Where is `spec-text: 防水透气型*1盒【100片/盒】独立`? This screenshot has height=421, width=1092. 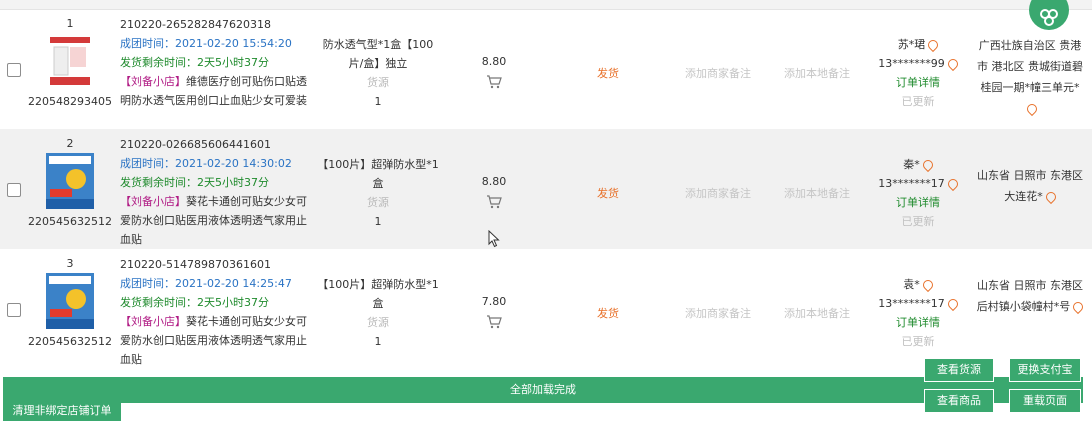 spec-text: 防水透气型*1盒【100片/盒】独立 is located at coordinates (378, 54).